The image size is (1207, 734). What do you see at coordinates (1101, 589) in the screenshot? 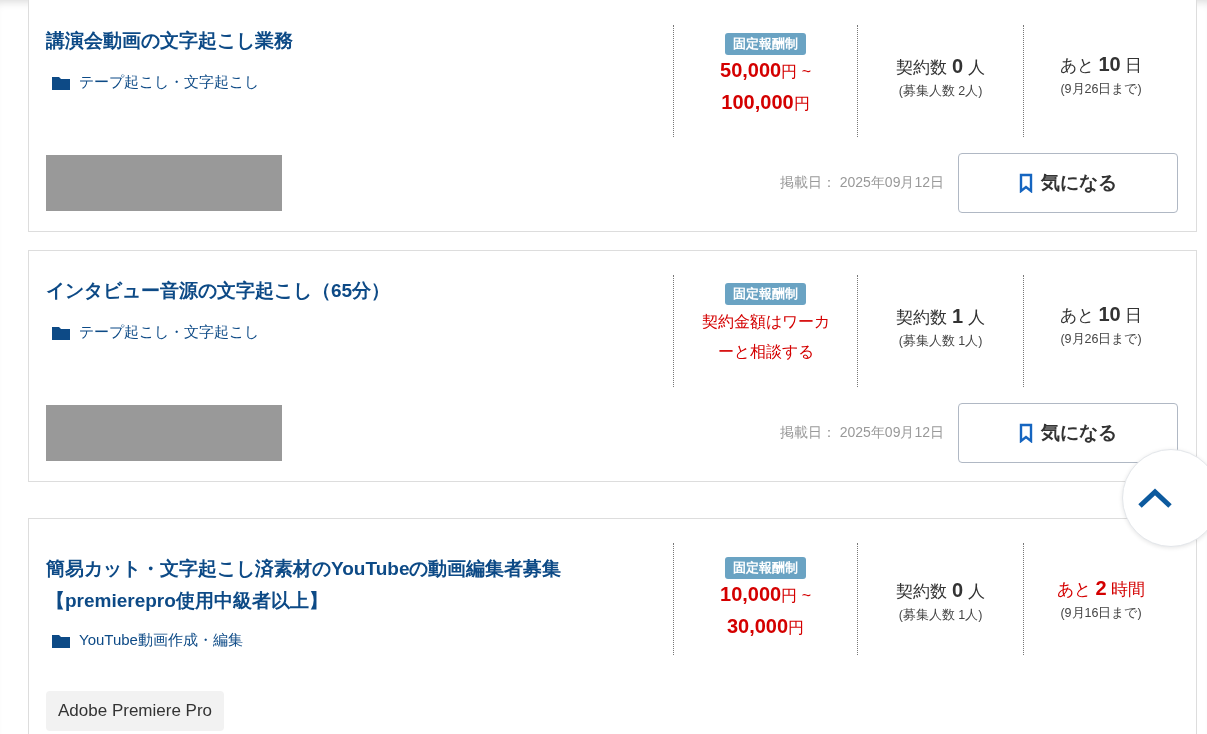
I see `time-remaining: あと 2 時間` at bounding box center [1101, 589].